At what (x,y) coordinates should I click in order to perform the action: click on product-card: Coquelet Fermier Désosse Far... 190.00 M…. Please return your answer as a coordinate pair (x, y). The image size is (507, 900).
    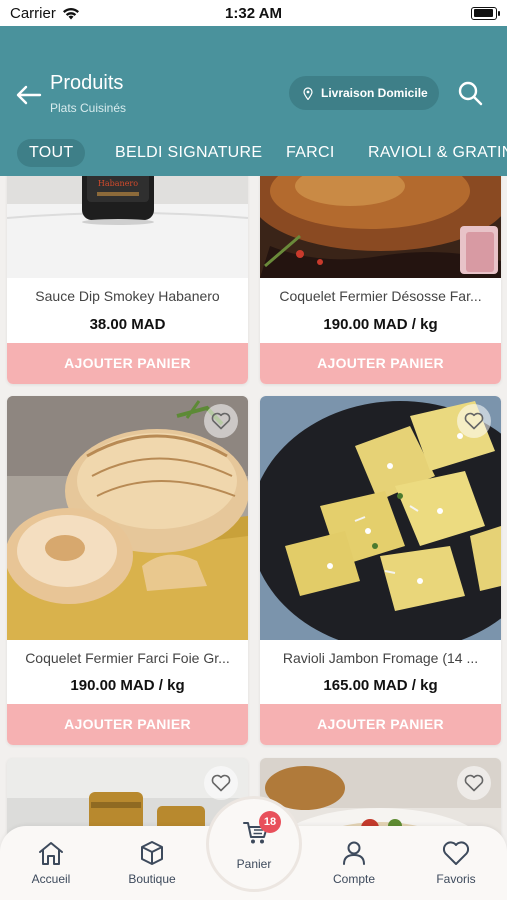
    Looking at the image, I should click on (380, 280).